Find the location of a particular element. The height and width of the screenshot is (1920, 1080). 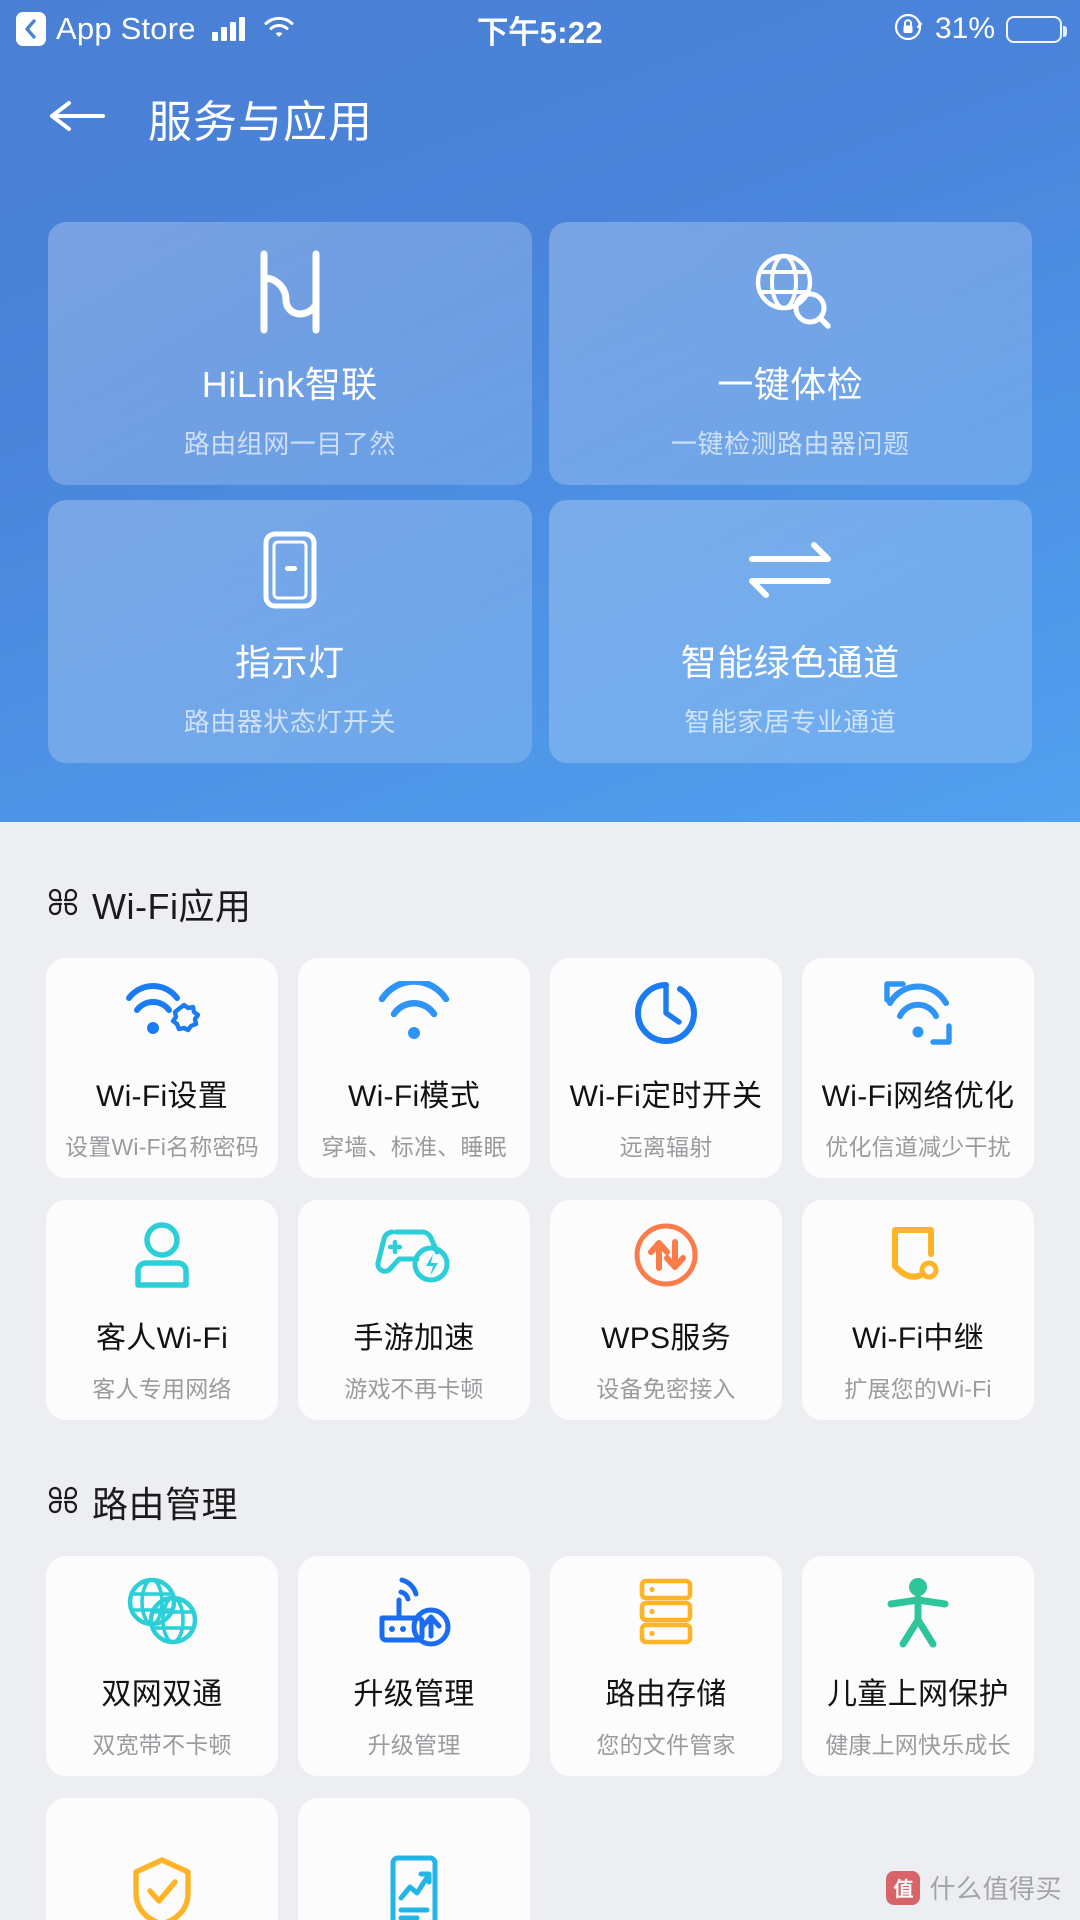

feature-card-health-check: 一键体检 一键检测路由器问题 is located at coordinates (790, 353).